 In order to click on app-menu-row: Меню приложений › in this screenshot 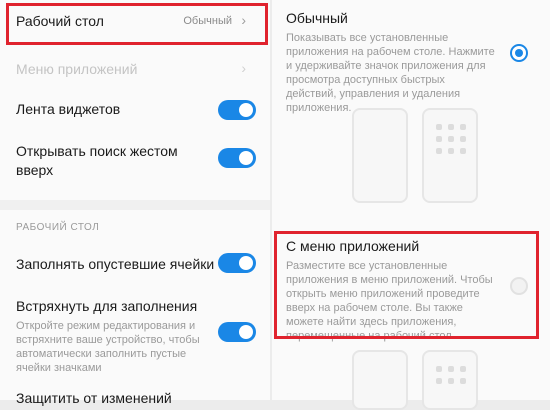, I will do `click(136, 69)`.